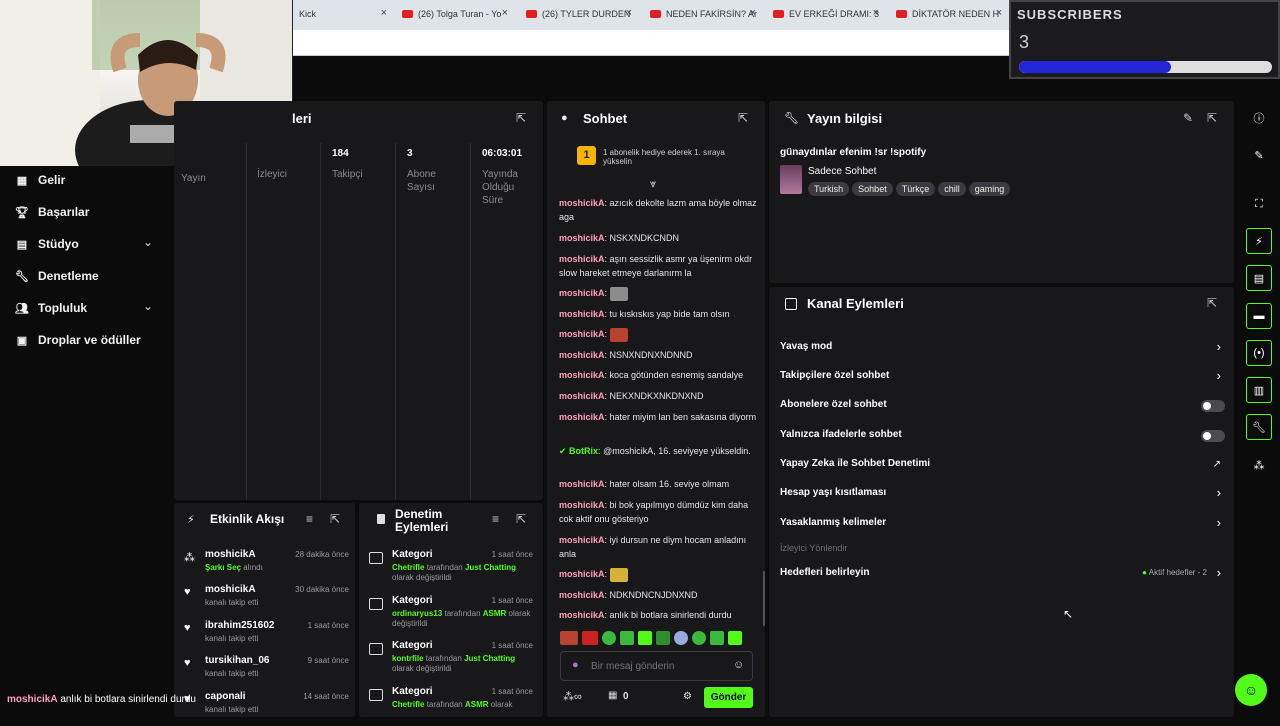 The image size is (1280, 726). What do you see at coordinates (687, 696) in the screenshot?
I see `settings-gear-icon: ⚙` at bounding box center [687, 696].